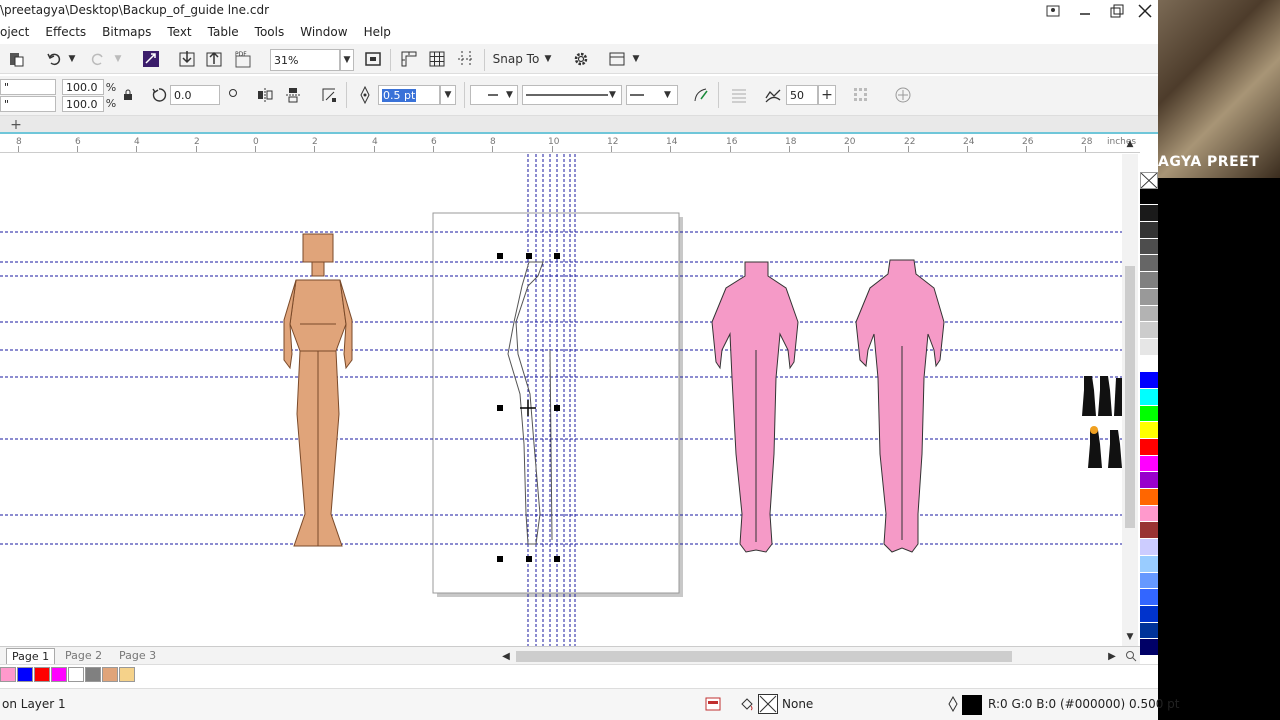 The width and height of the screenshot is (1280, 720). Describe the element at coordinates (28, 87) in the screenshot. I see `object-width-field: "` at that location.